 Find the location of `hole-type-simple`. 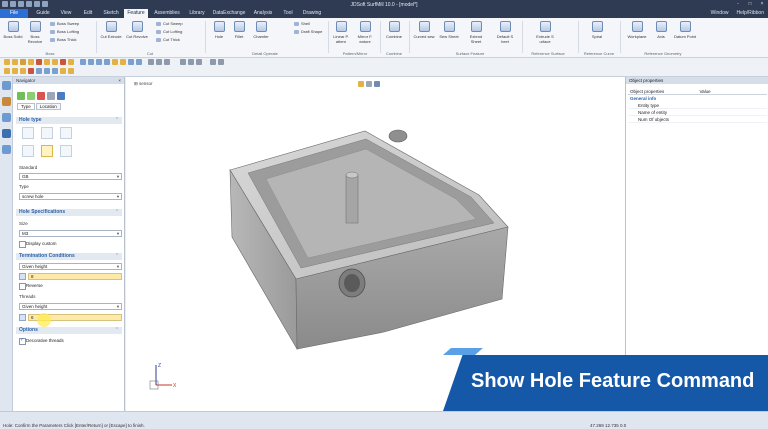

hole-type-simple is located at coordinates (28, 133).